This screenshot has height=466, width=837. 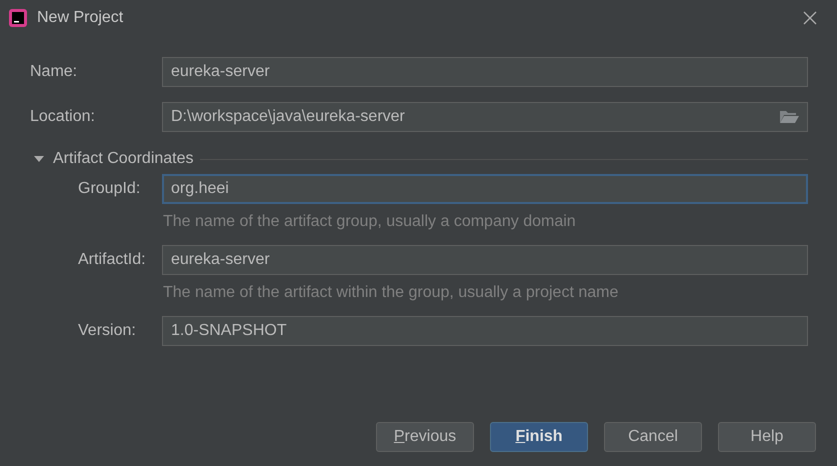 What do you see at coordinates (767, 437) in the screenshot?
I see `dialog-button: Help` at bounding box center [767, 437].